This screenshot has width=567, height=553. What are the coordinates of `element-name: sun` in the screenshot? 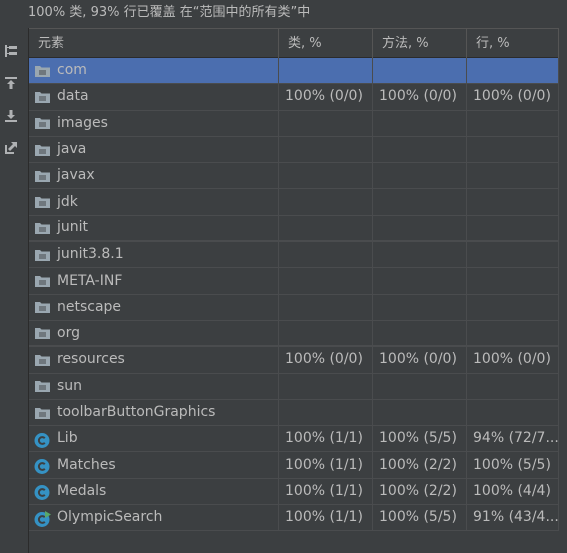 It's located at (70, 385).